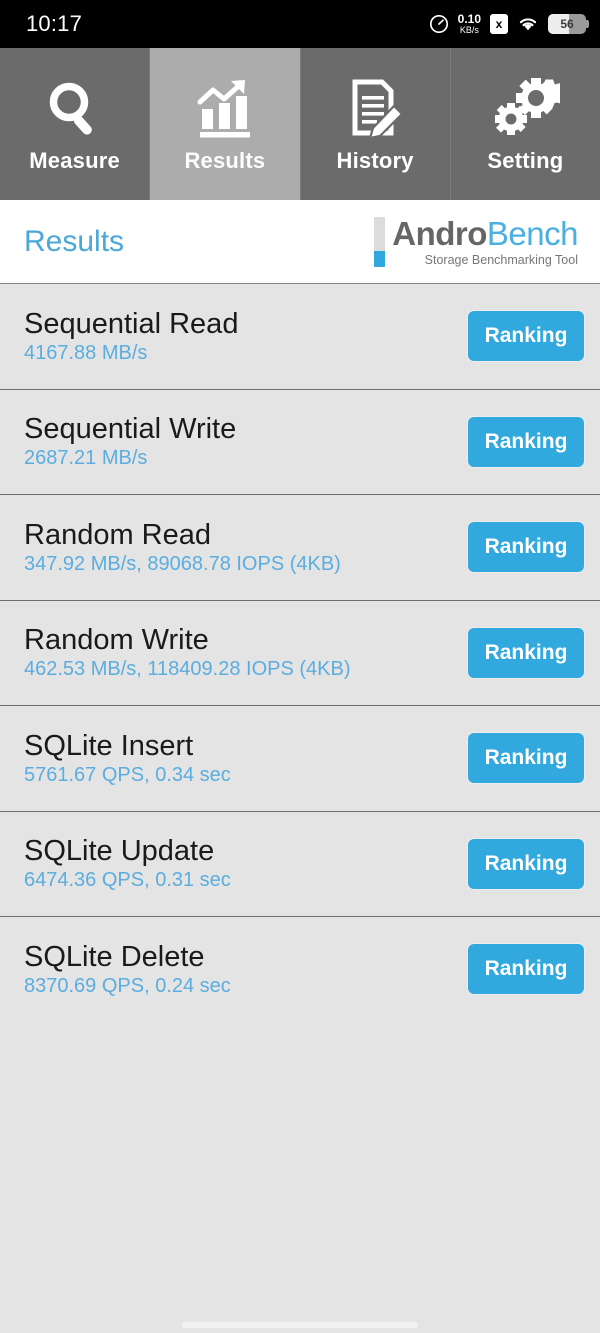  Describe the element at coordinates (439, 233) in the screenshot. I see `logo-primary-text: Andro` at that location.